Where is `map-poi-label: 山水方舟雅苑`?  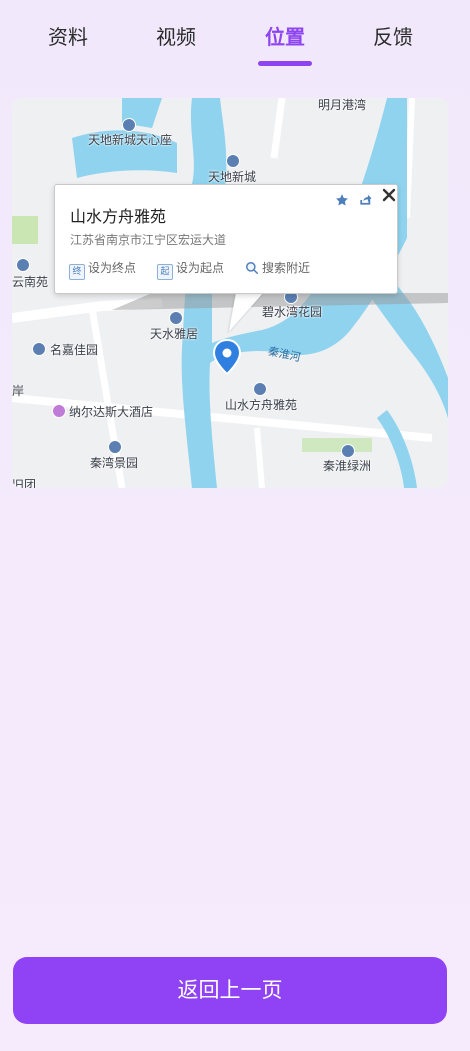
map-poi-label: 山水方舟雅苑 is located at coordinates (261, 405).